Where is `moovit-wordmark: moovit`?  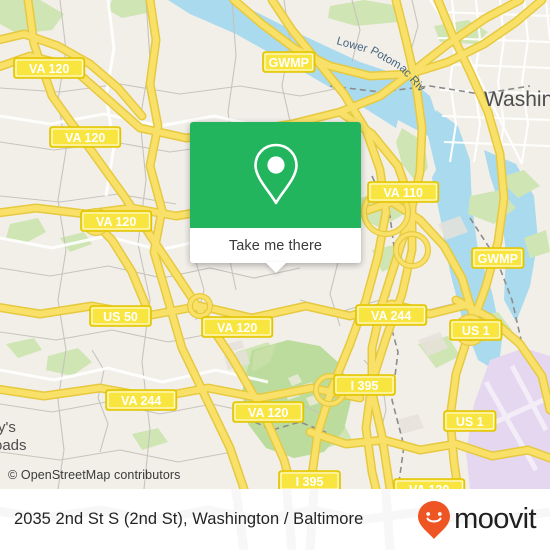
moovit-wordmark: moovit is located at coordinates (495, 519).